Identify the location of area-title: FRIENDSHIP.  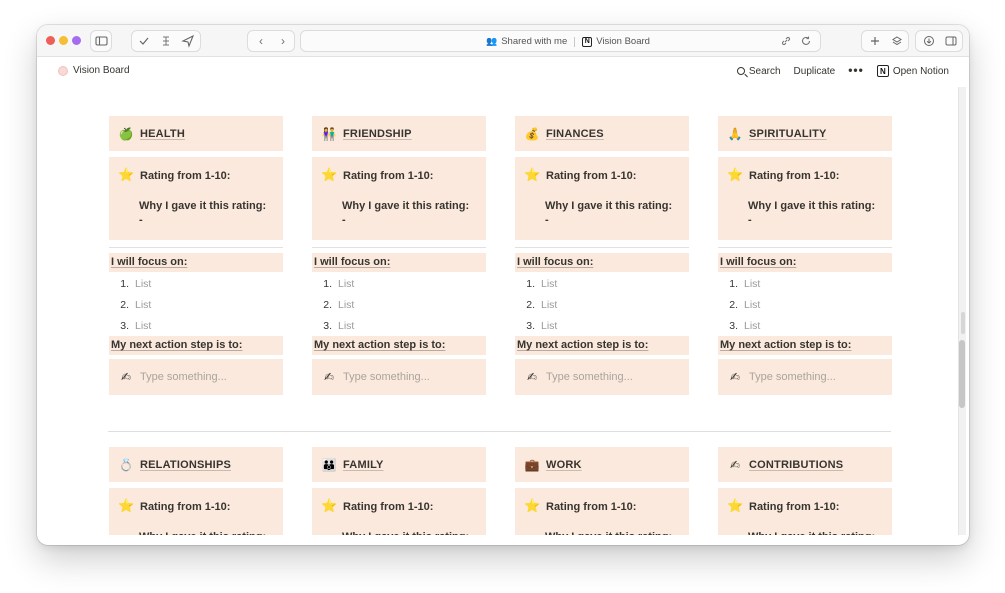
(377, 134).